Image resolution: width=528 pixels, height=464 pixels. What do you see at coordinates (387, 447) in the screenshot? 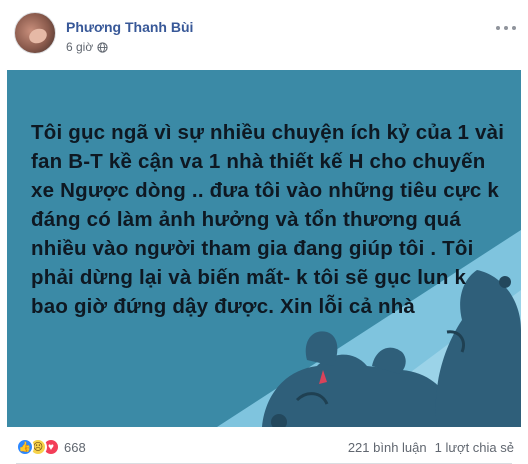
I see `comments-count: 221 bình luận` at bounding box center [387, 447].